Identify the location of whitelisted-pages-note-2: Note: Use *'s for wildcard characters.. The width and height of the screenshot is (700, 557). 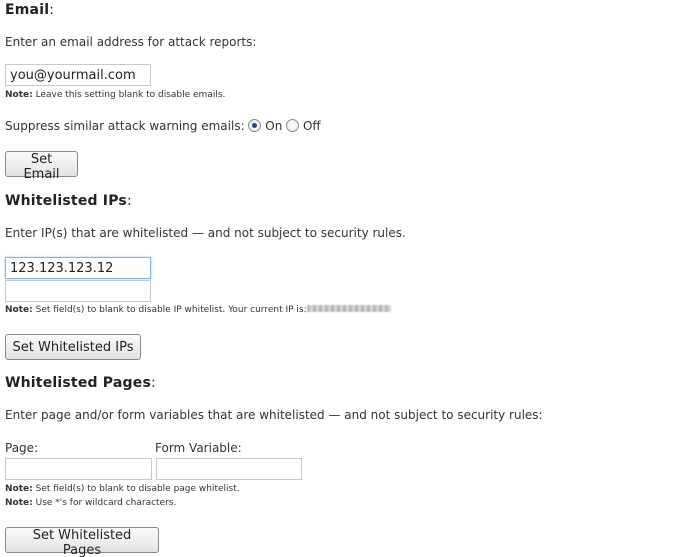
(91, 503).